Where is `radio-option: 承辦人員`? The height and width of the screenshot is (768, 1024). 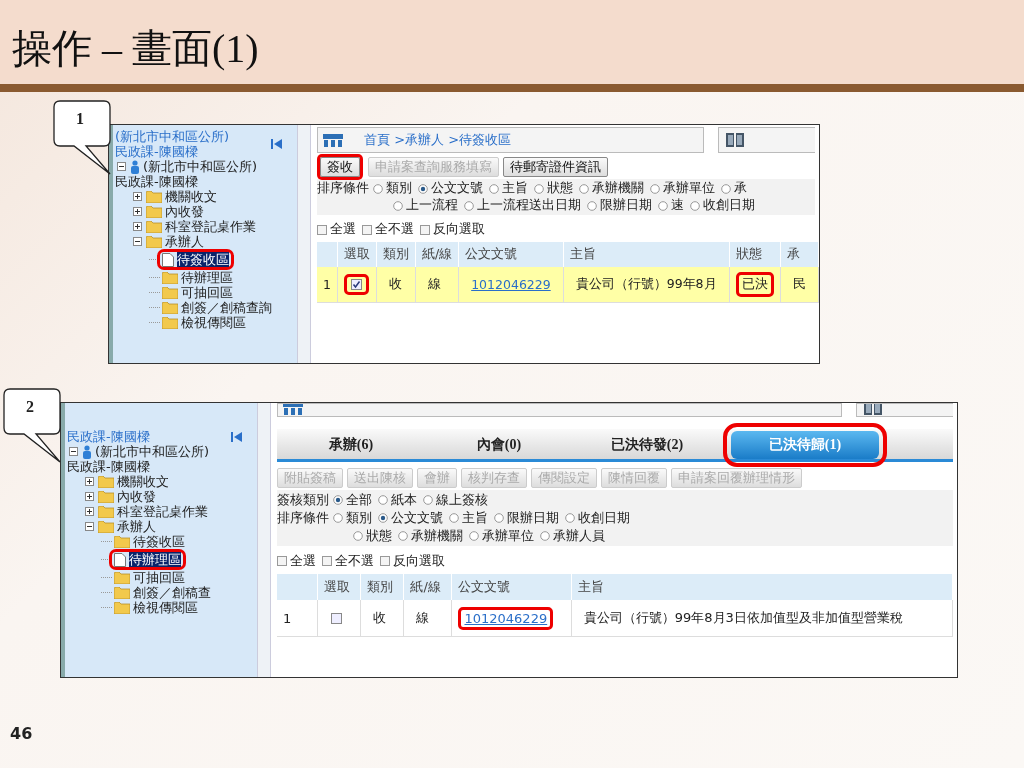 radio-option: 承辦人員 is located at coordinates (572, 536).